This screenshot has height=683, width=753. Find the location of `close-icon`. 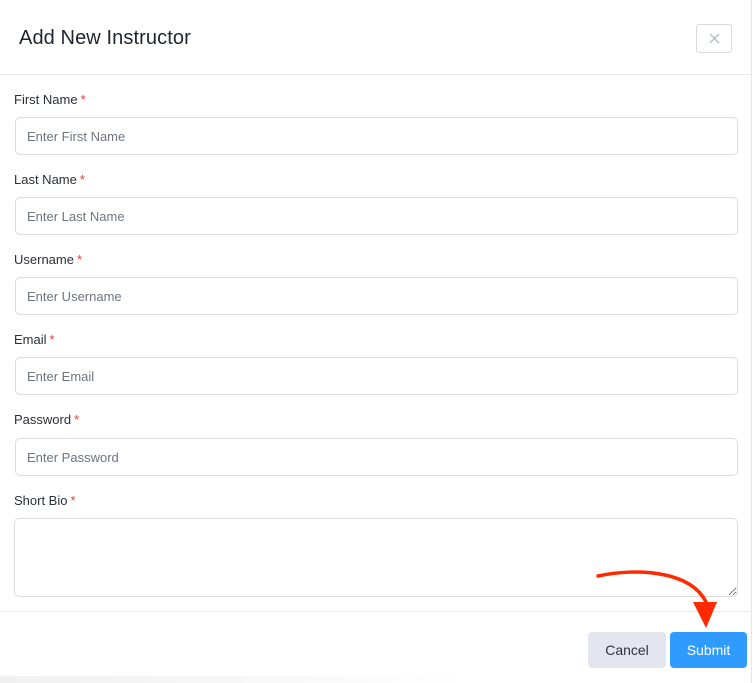

close-icon is located at coordinates (714, 38).